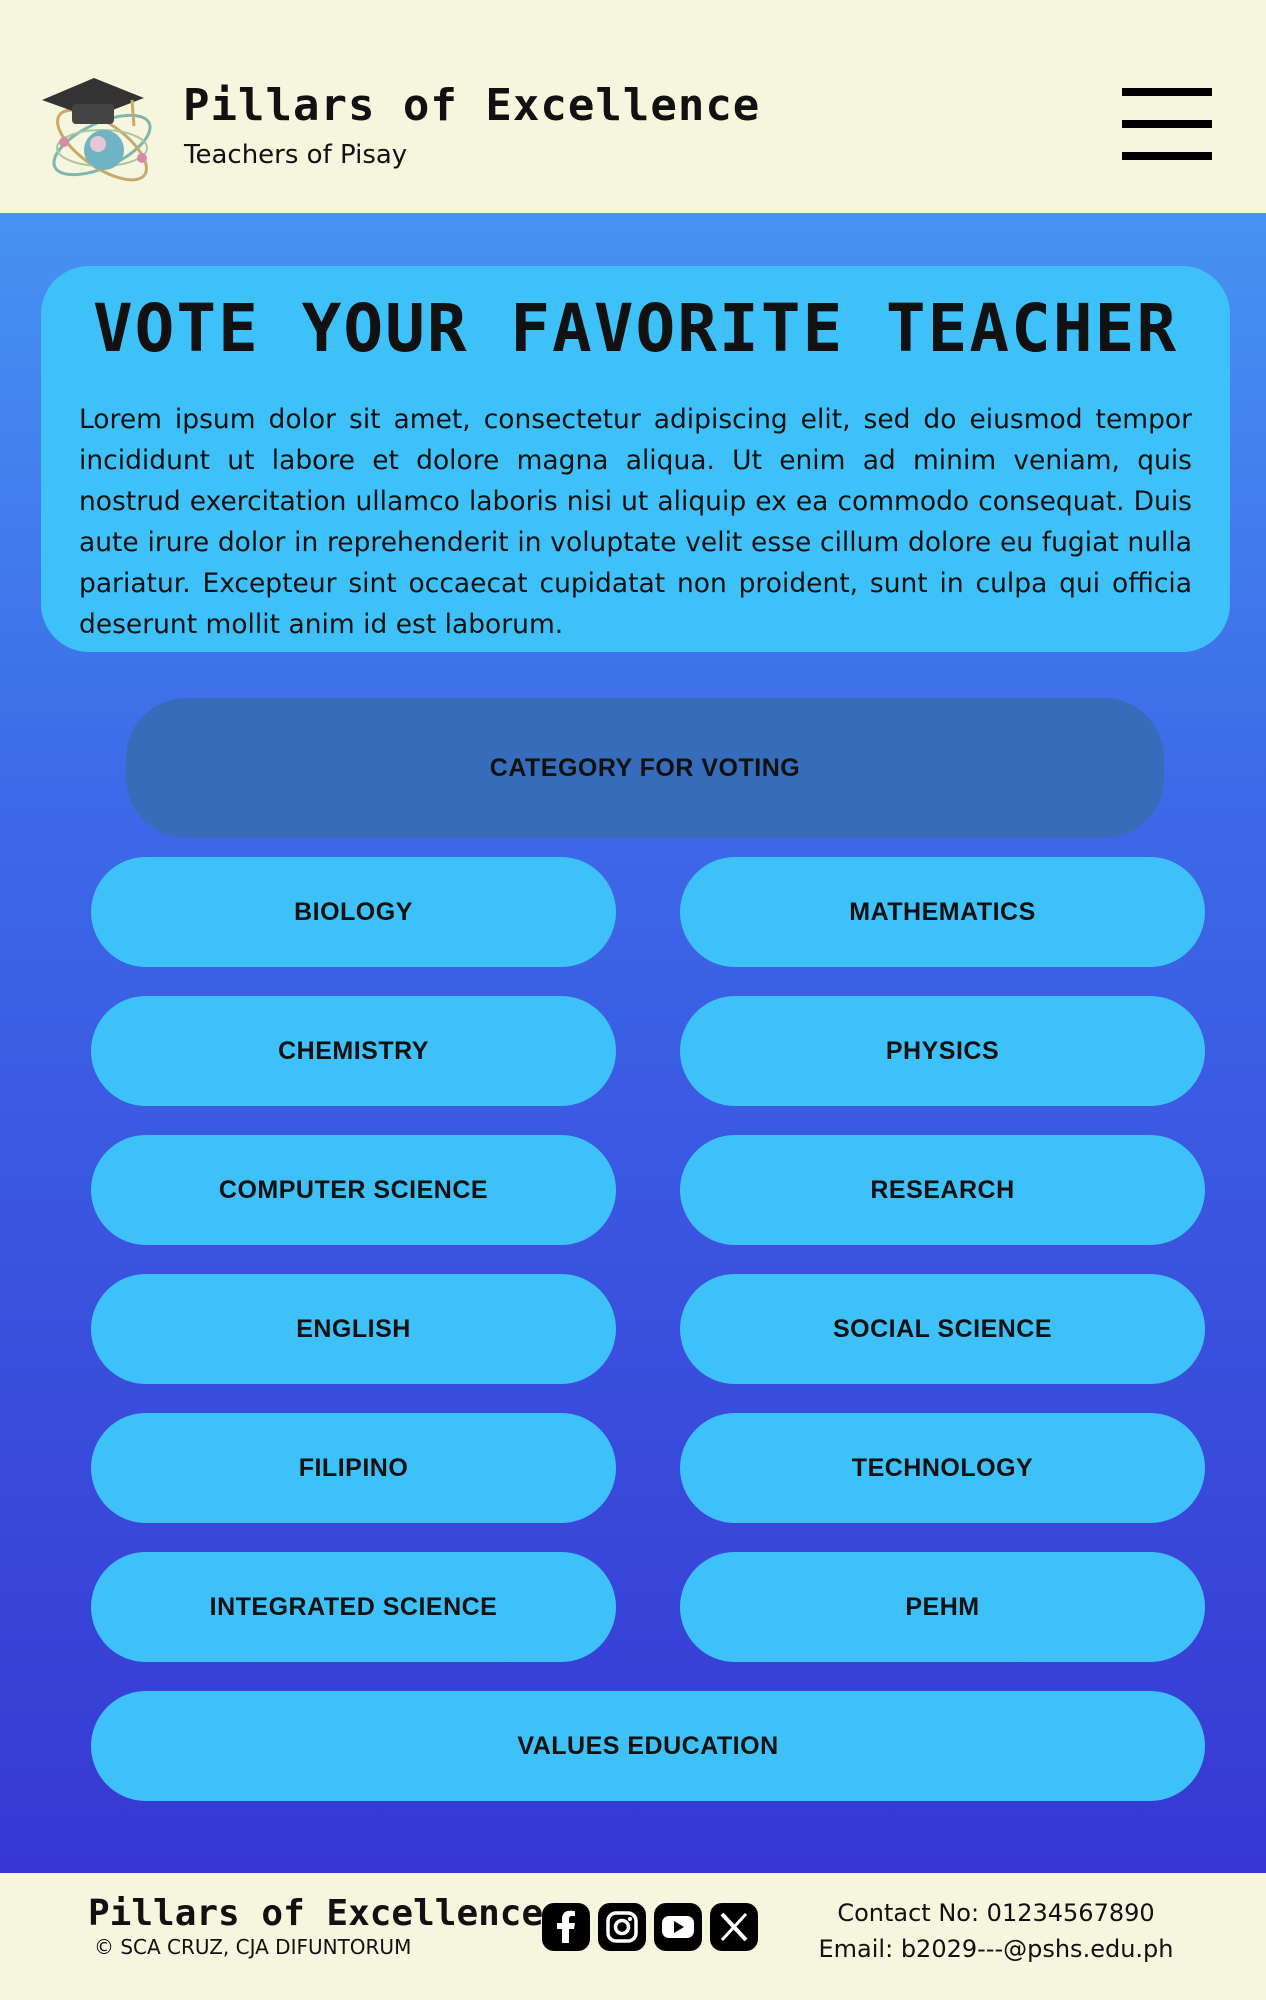 Image resolution: width=1266 pixels, height=2000 pixels. I want to click on site-header: Pillars of Excellence Teachers of Pisay, so click(633, 106).